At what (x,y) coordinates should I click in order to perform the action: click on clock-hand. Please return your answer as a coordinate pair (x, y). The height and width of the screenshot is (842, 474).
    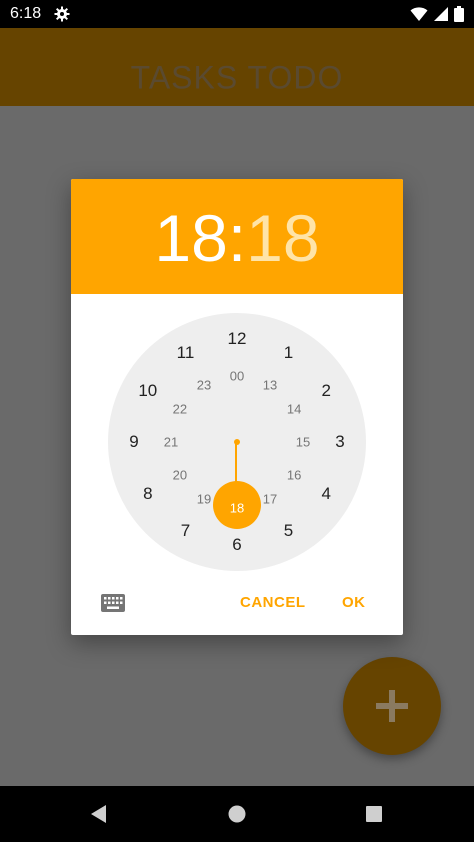
    Looking at the image, I should click on (236, 464).